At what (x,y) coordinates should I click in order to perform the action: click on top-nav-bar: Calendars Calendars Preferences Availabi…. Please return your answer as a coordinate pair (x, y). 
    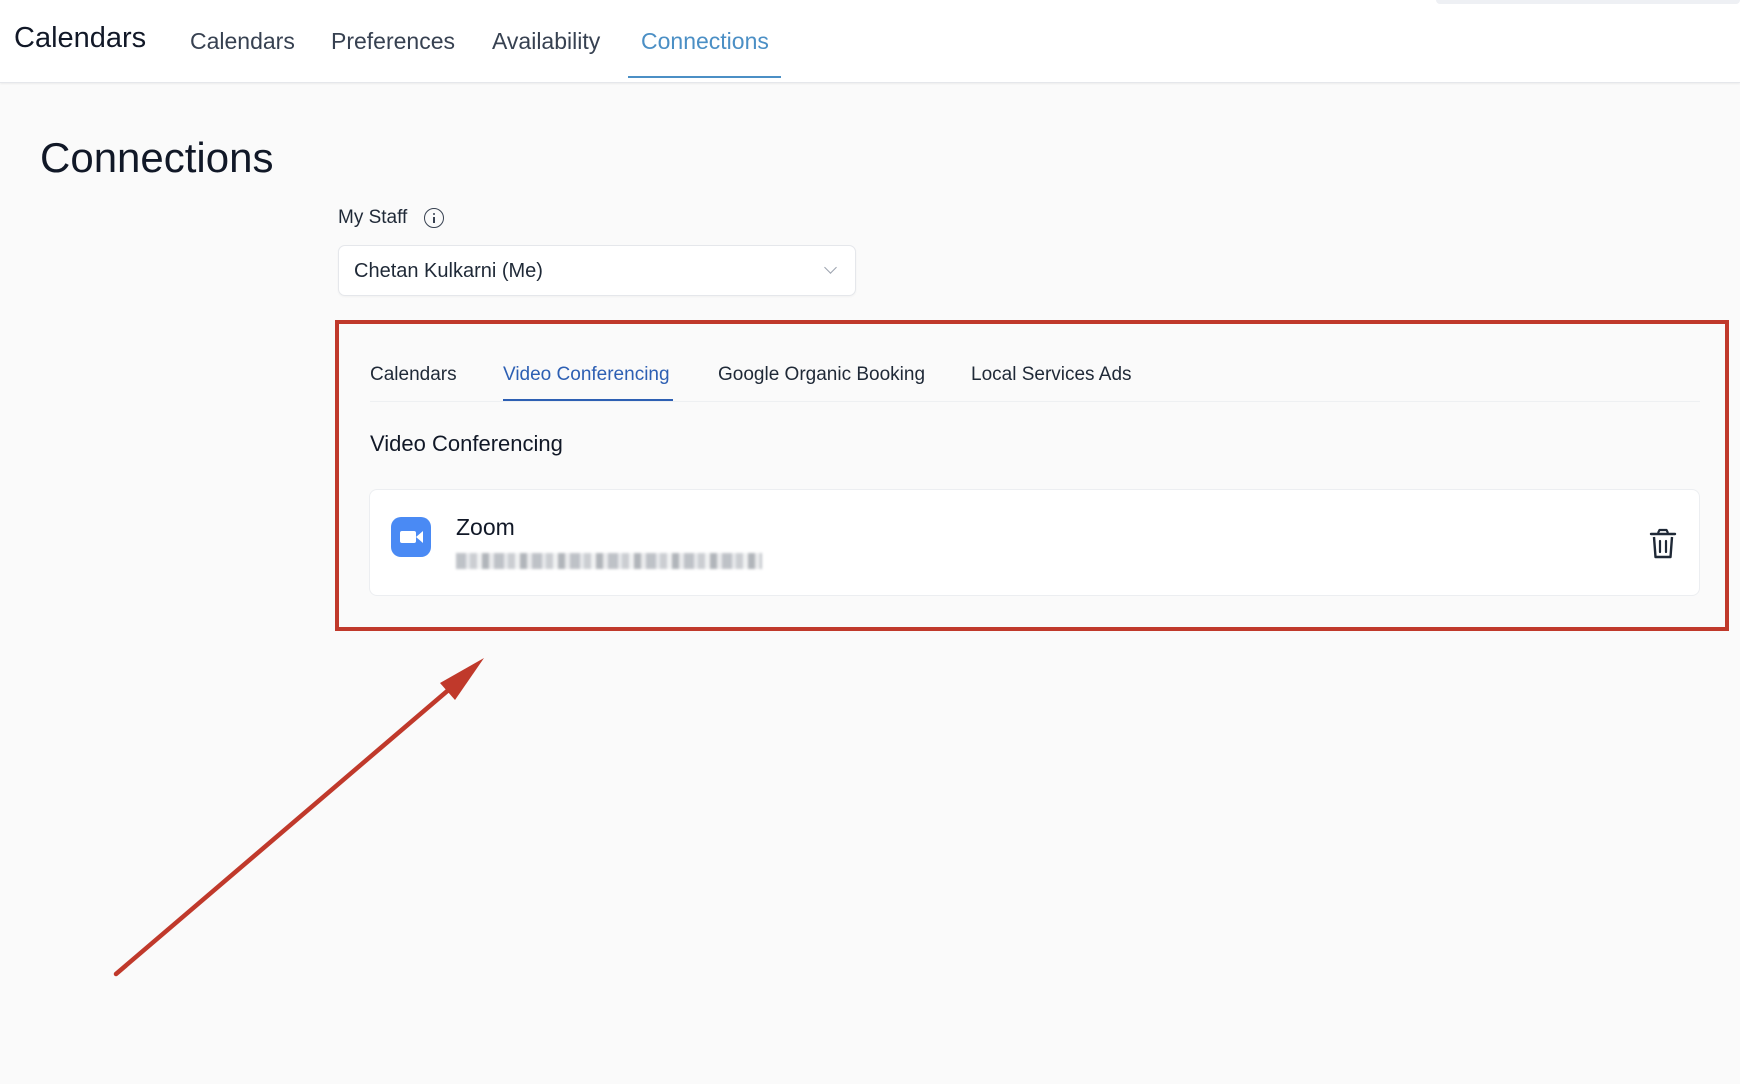
    Looking at the image, I should click on (870, 41).